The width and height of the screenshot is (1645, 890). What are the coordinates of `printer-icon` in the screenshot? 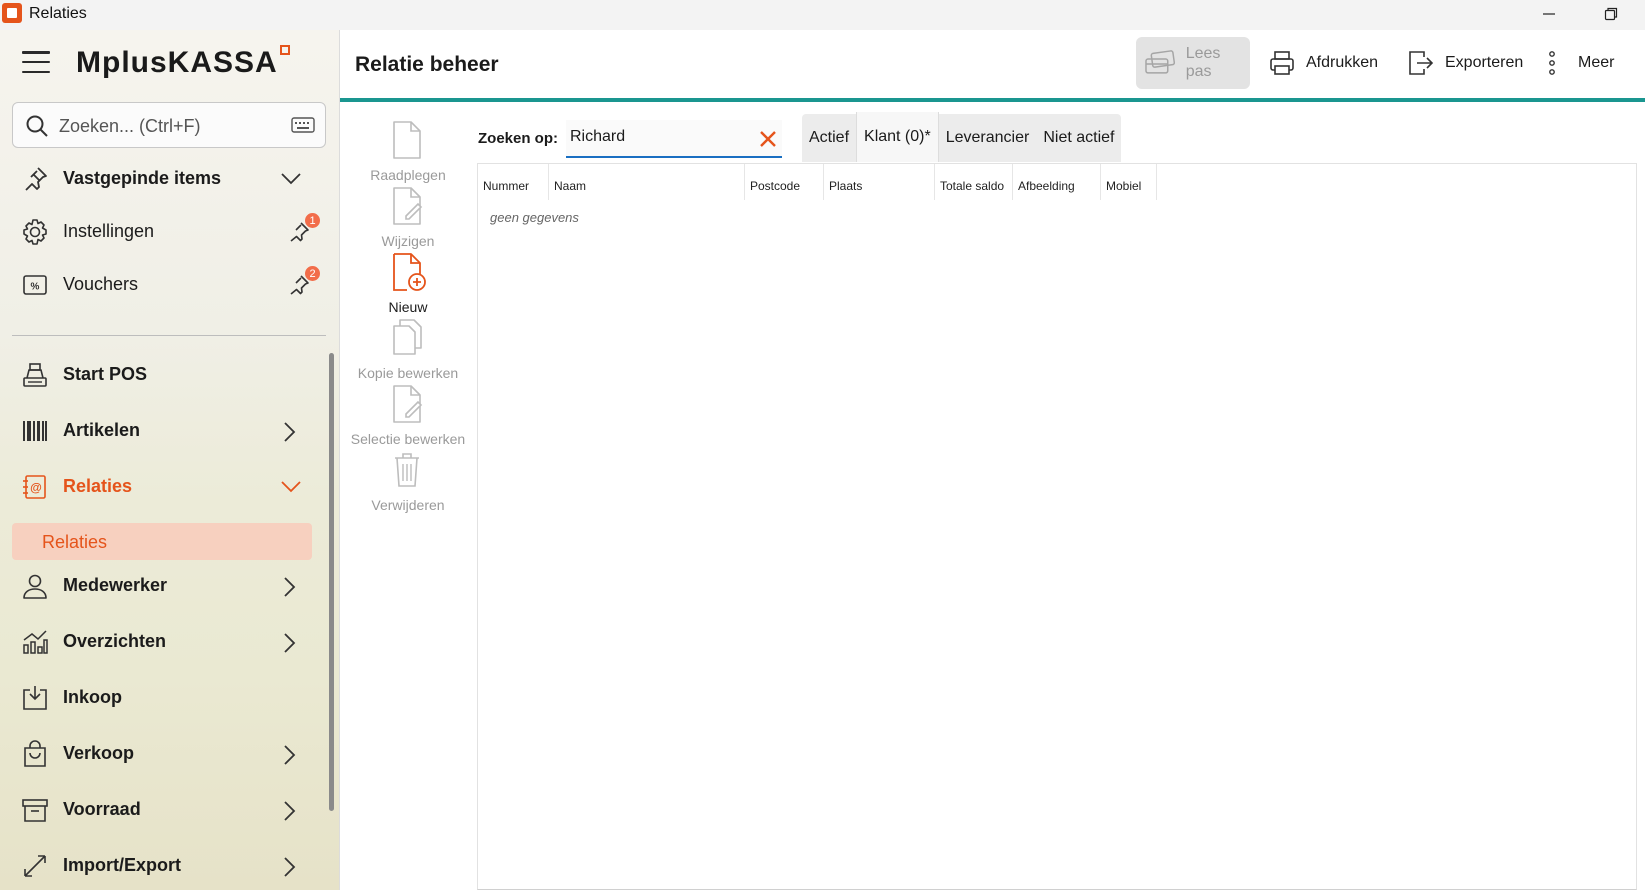 It's located at (1282, 63).